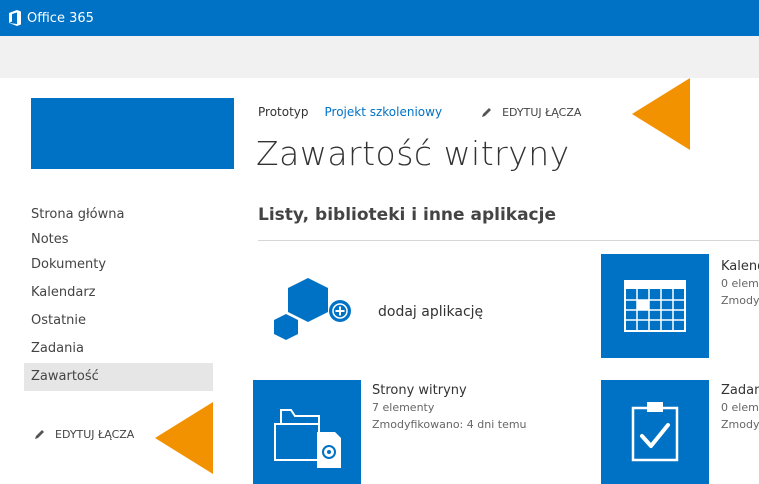 The width and height of the screenshot is (759, 484). Describe the element at coordinates (132, 133) in the screenshot. I see `site-logo` at that location.